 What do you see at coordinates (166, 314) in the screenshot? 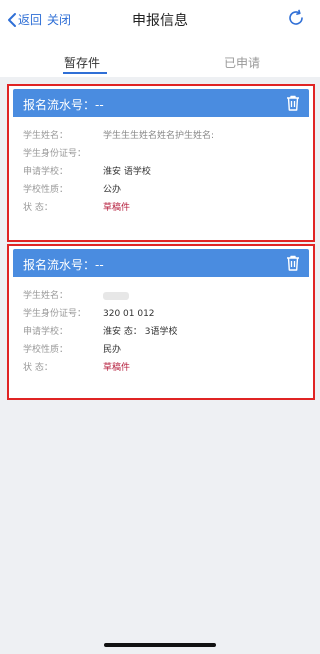
I see `info-row: 学生身份证号： 320 01 012` at bounding box center [166, 314].